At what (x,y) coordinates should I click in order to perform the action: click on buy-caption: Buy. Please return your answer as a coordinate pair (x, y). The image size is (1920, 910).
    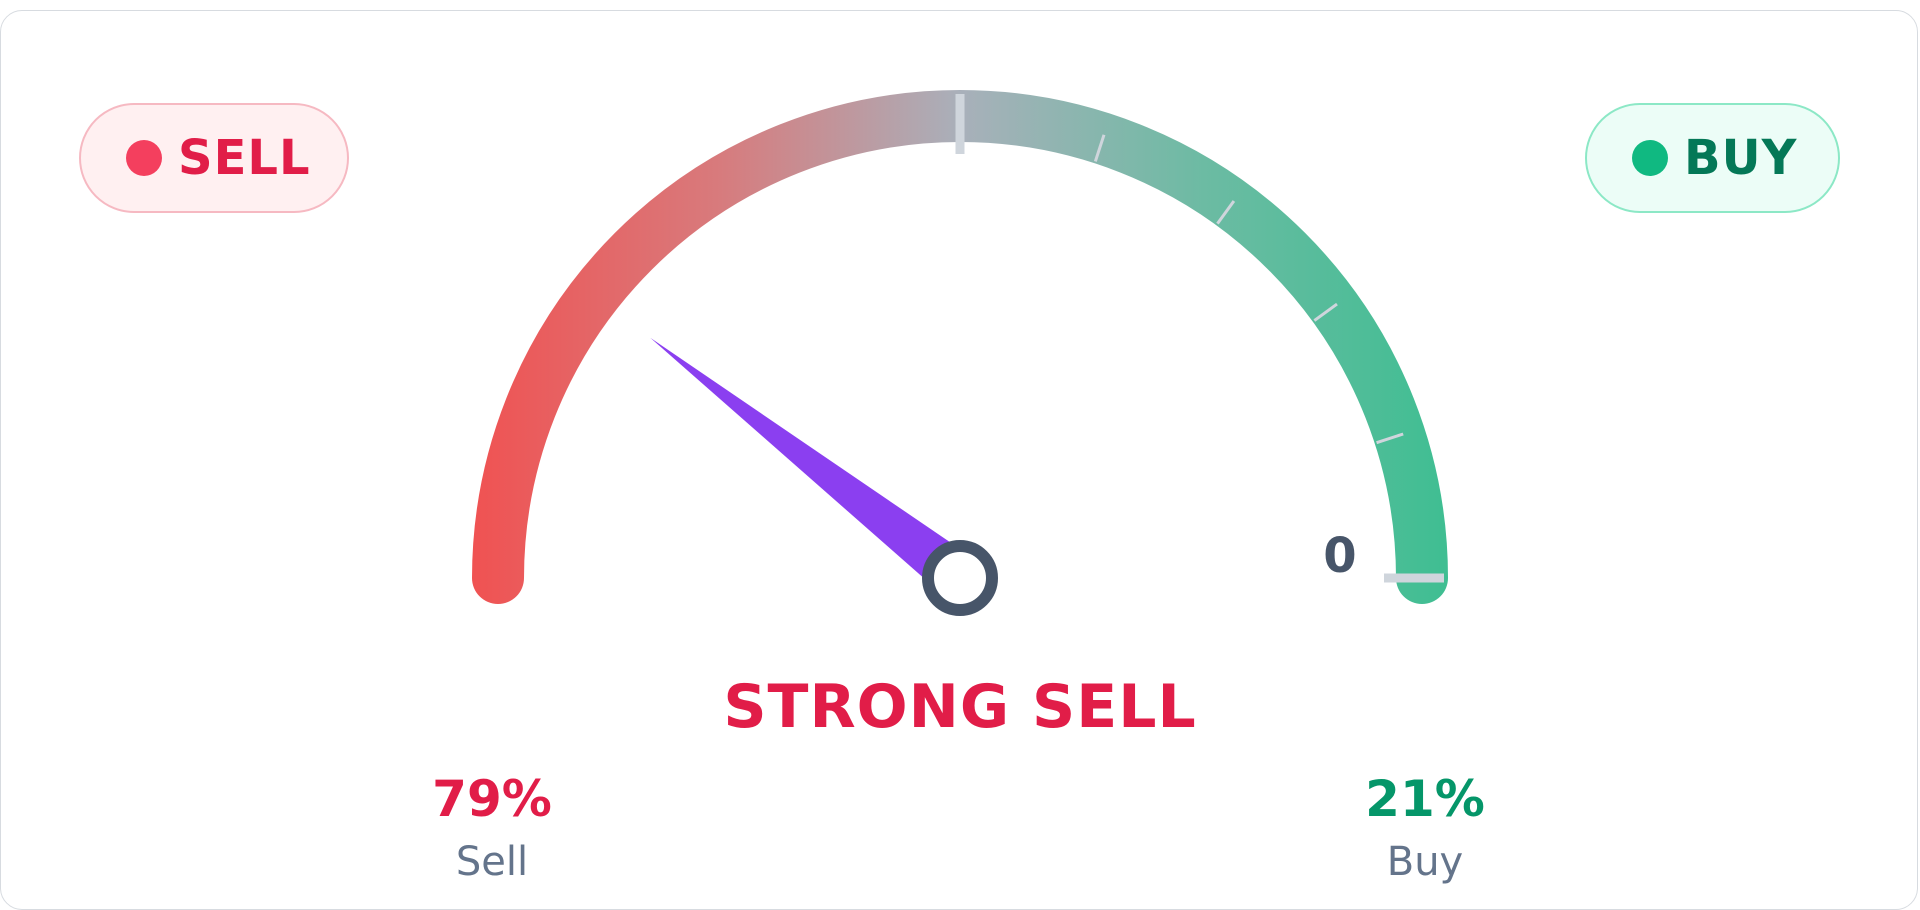
    Looking at the image, I should click on (1425, 862).